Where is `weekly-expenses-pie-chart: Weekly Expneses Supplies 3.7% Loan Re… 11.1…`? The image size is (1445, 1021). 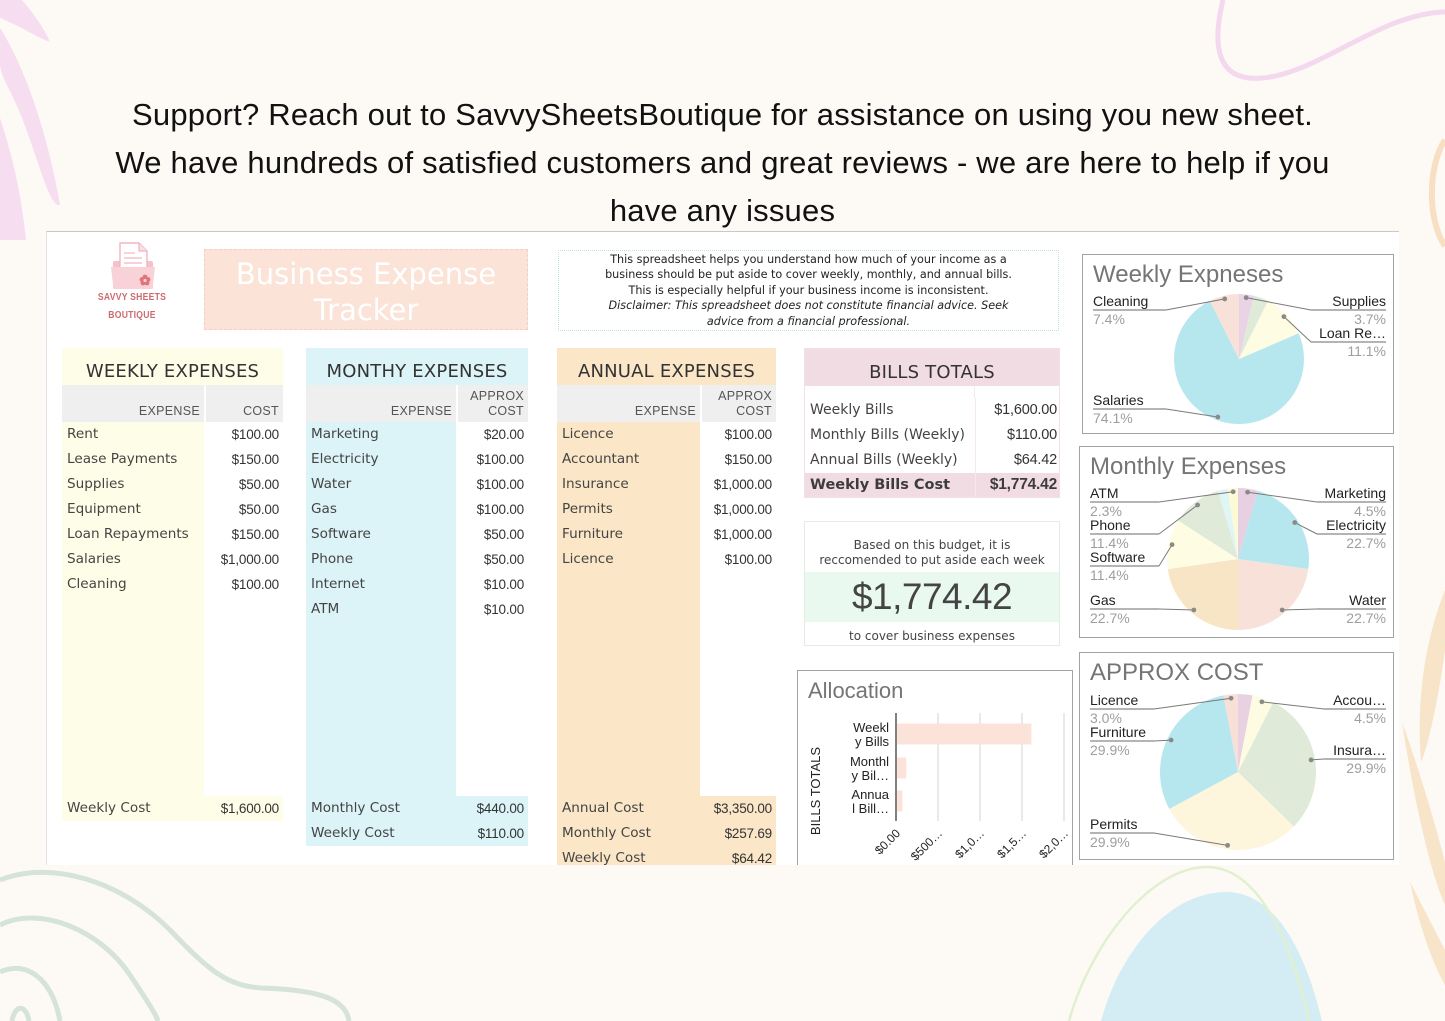
weekly-expenses-pie-chart: Weekly Expneses Supplies 3.7% Loan Re… 11.1… is located at coordinates (1238, 344).